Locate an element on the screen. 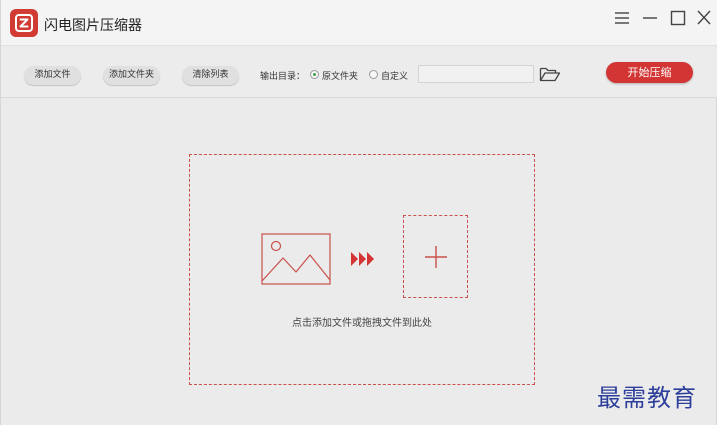 The width and height of the screenshot is (717, 425). radio-custom-label: 自定义 is located at coordinates (394, 75).